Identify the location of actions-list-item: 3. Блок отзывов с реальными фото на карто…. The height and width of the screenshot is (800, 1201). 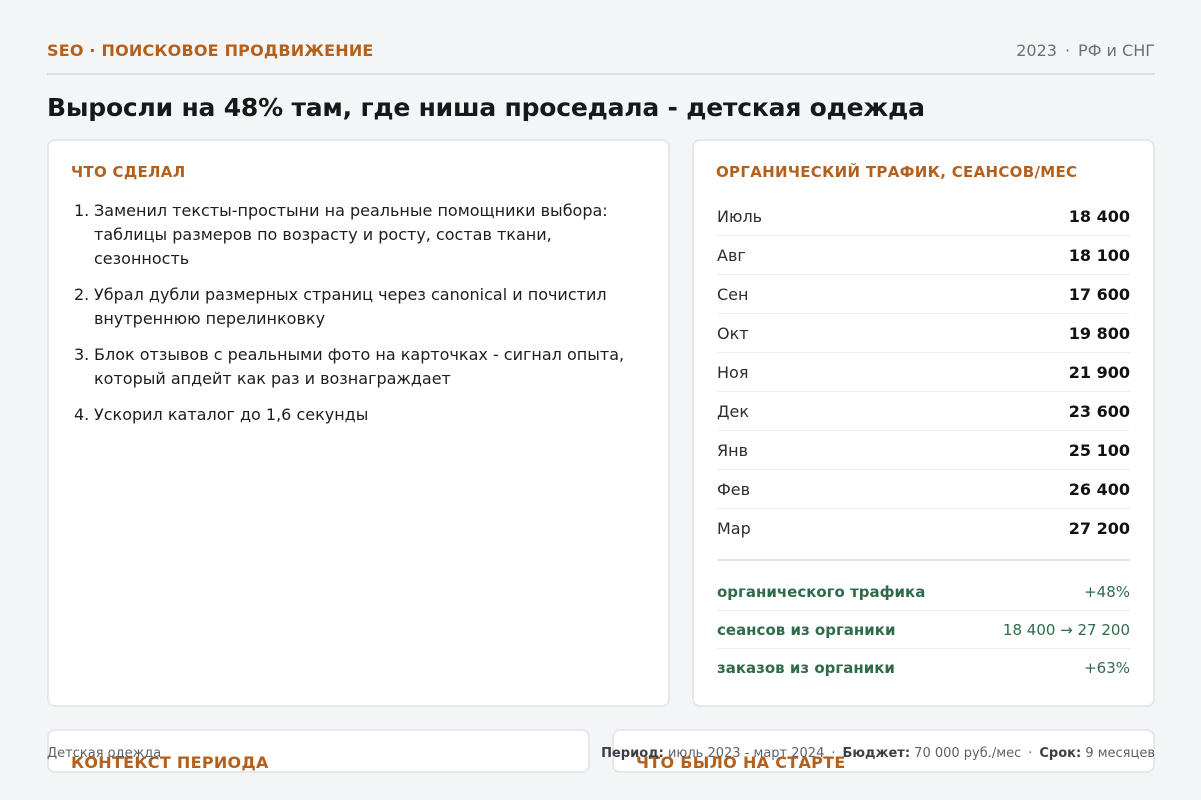
(349, 366).